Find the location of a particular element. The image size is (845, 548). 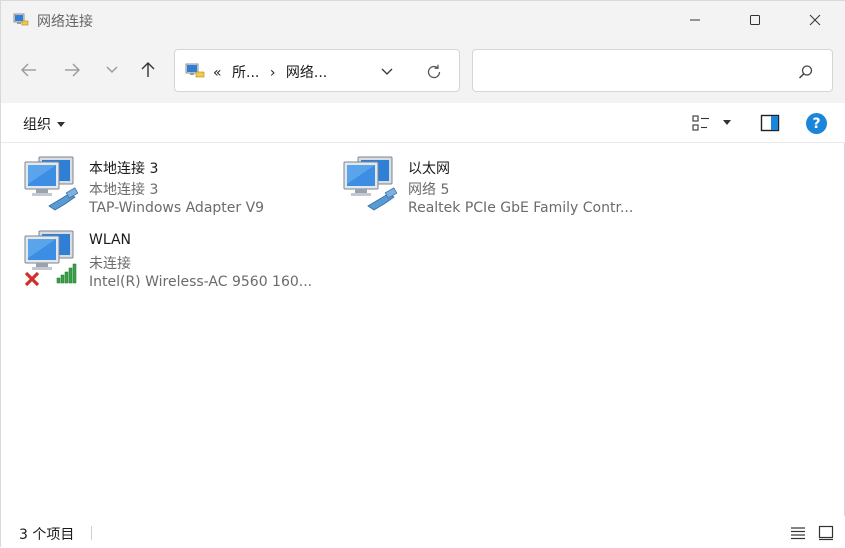

forward-button is located at coordinates (72, 70).